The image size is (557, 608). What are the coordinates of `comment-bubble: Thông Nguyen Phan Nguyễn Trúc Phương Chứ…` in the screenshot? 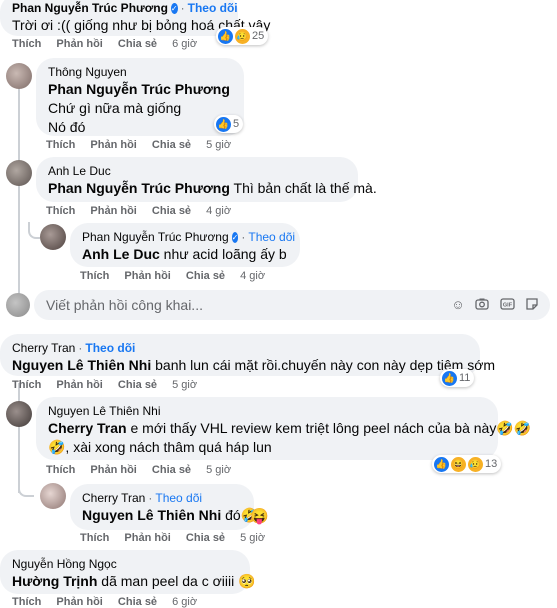 It's located at (140, 97).